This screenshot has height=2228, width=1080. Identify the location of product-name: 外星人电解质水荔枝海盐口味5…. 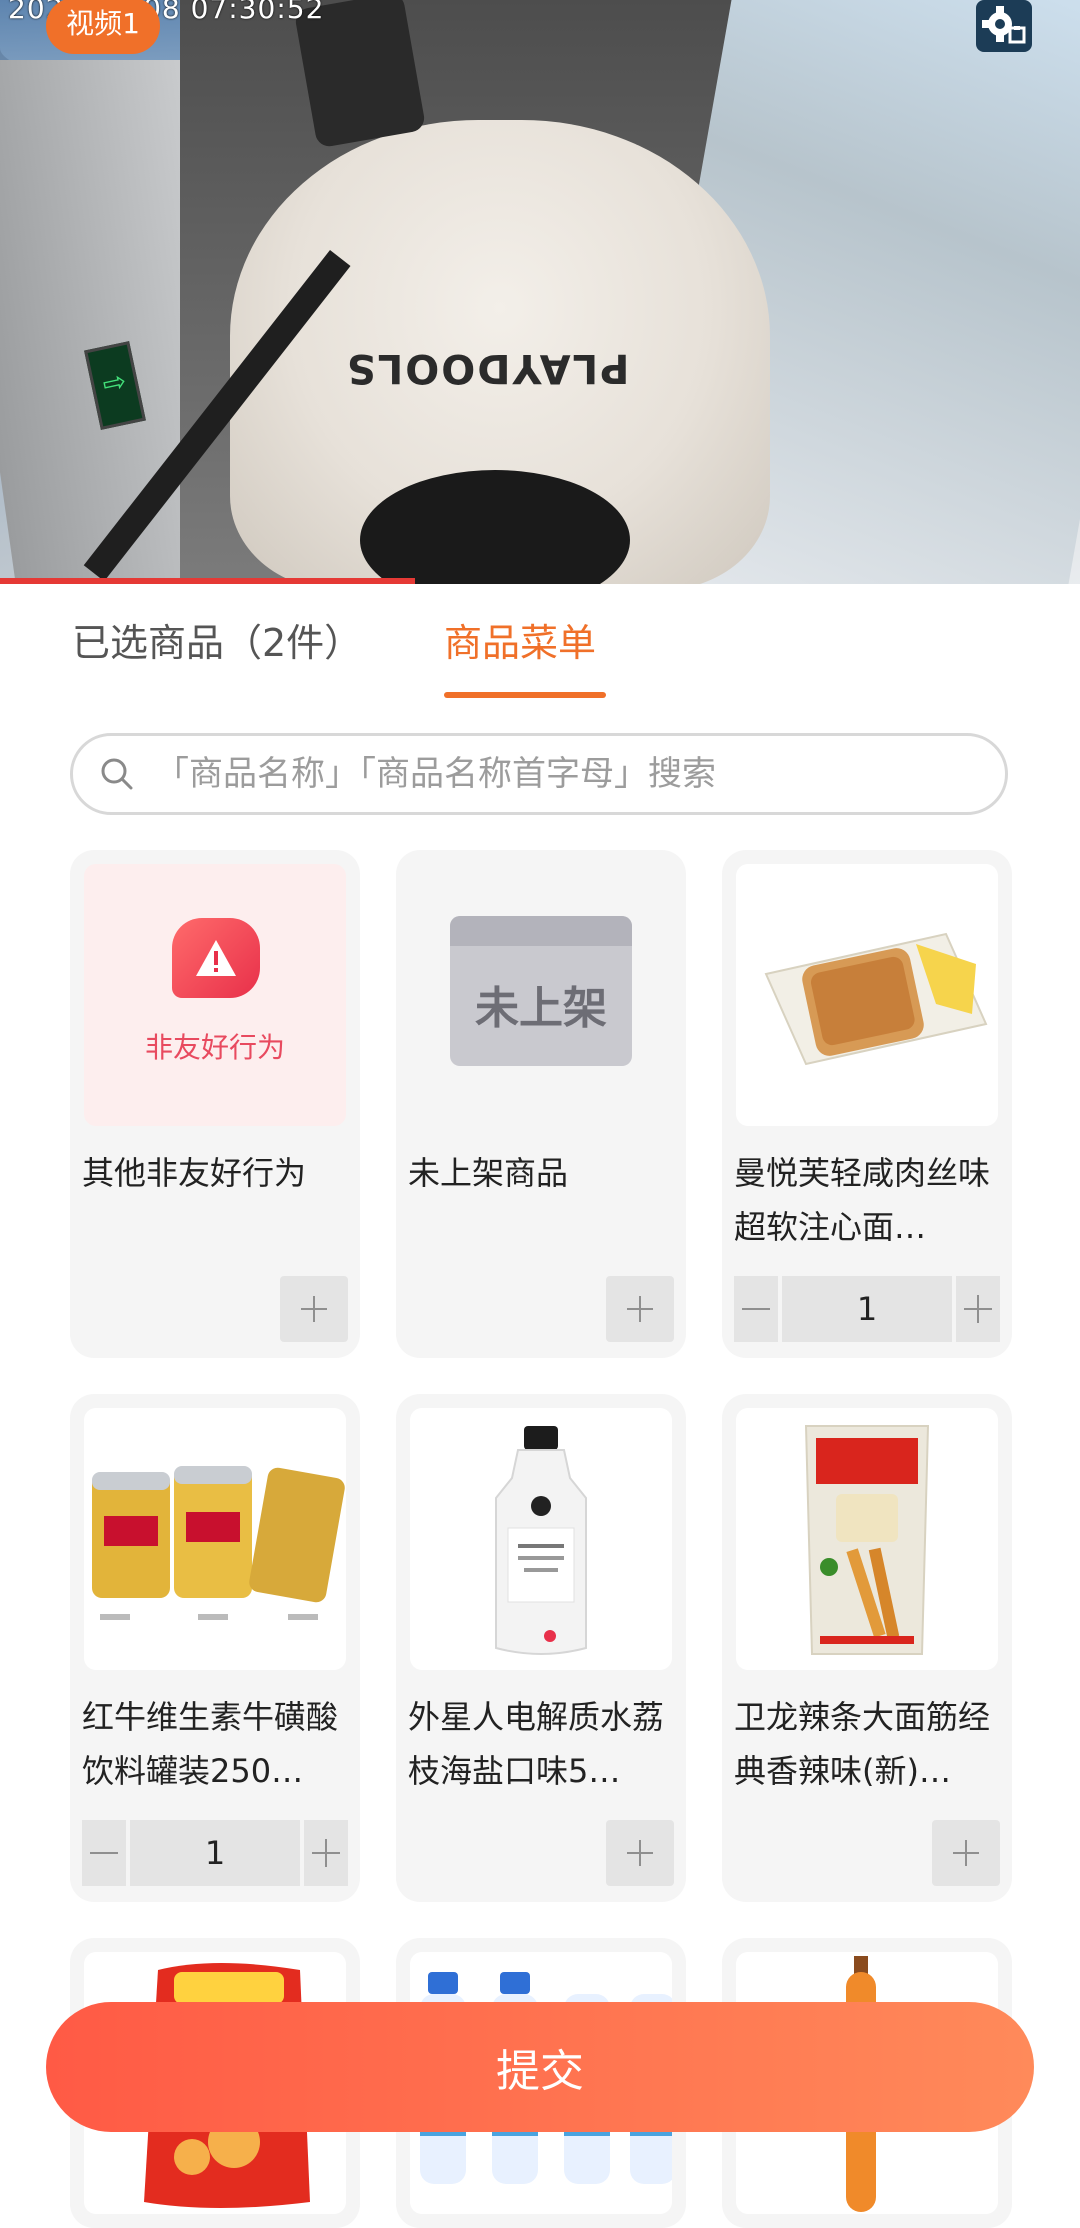
(536, 1744).